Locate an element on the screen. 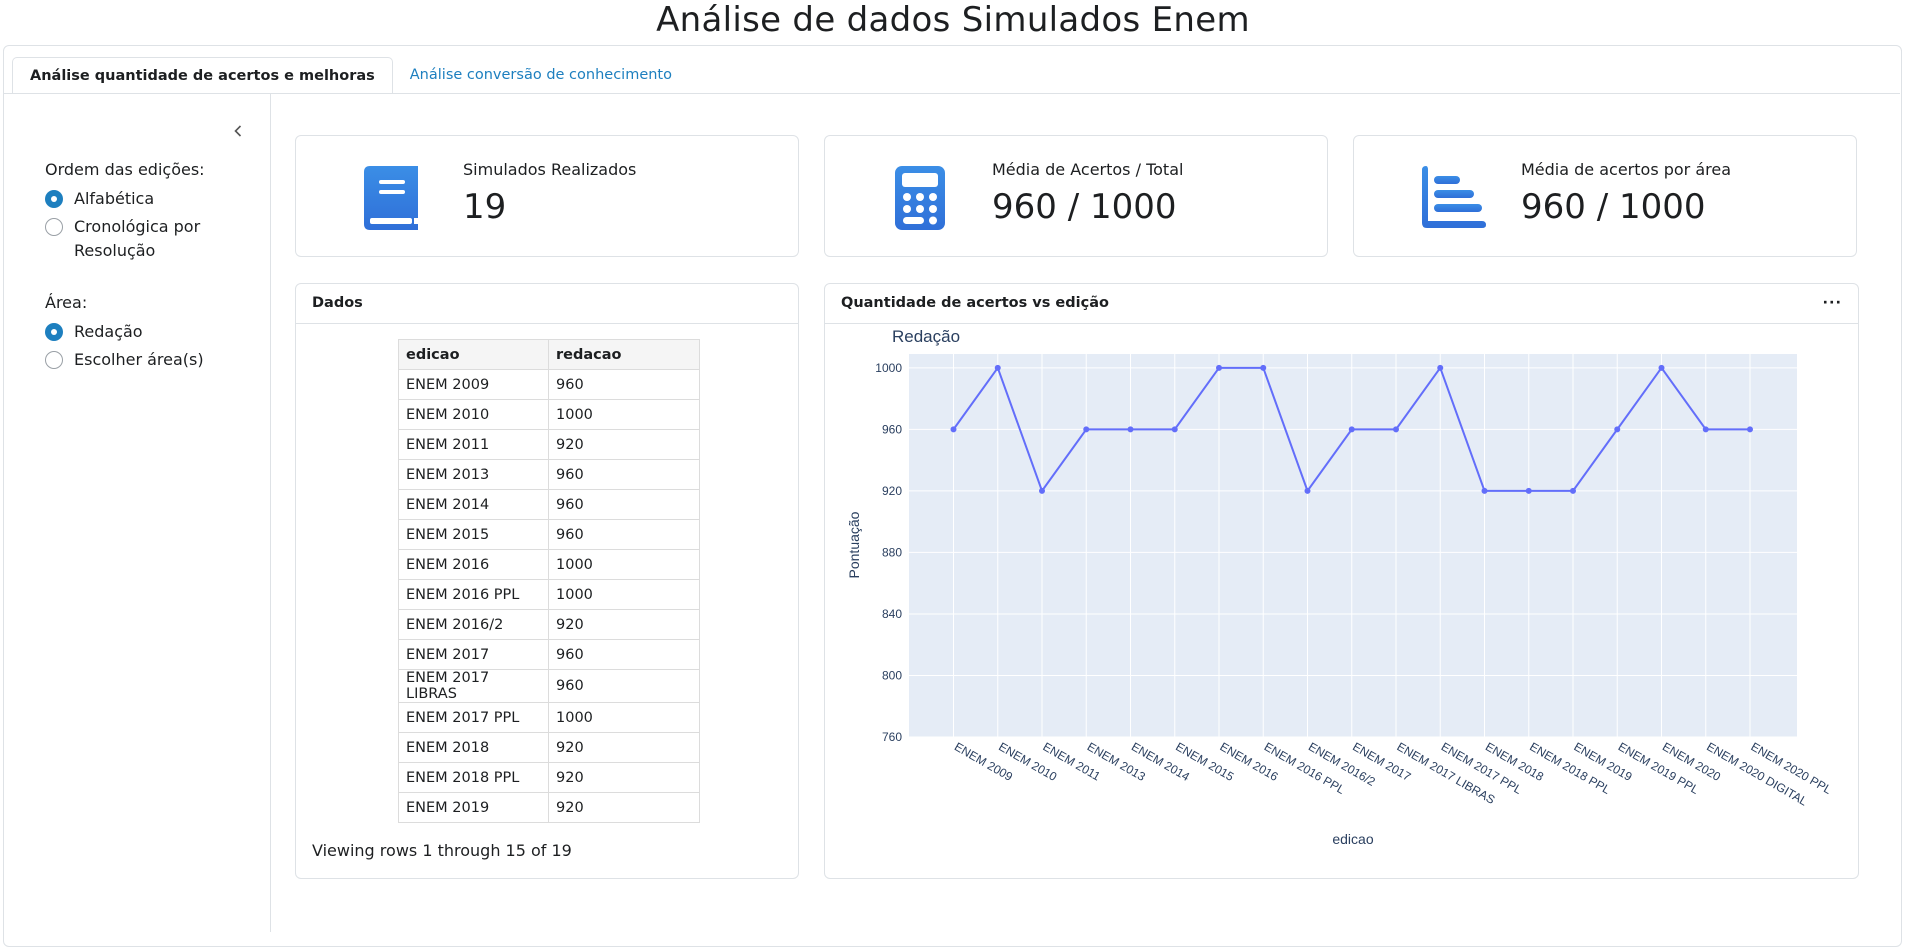 Image resolution: width=1906 pixels, height=947 pixels. chart-card-title: Quantidade de acertos vs edição is located at coordinates (975, 303).